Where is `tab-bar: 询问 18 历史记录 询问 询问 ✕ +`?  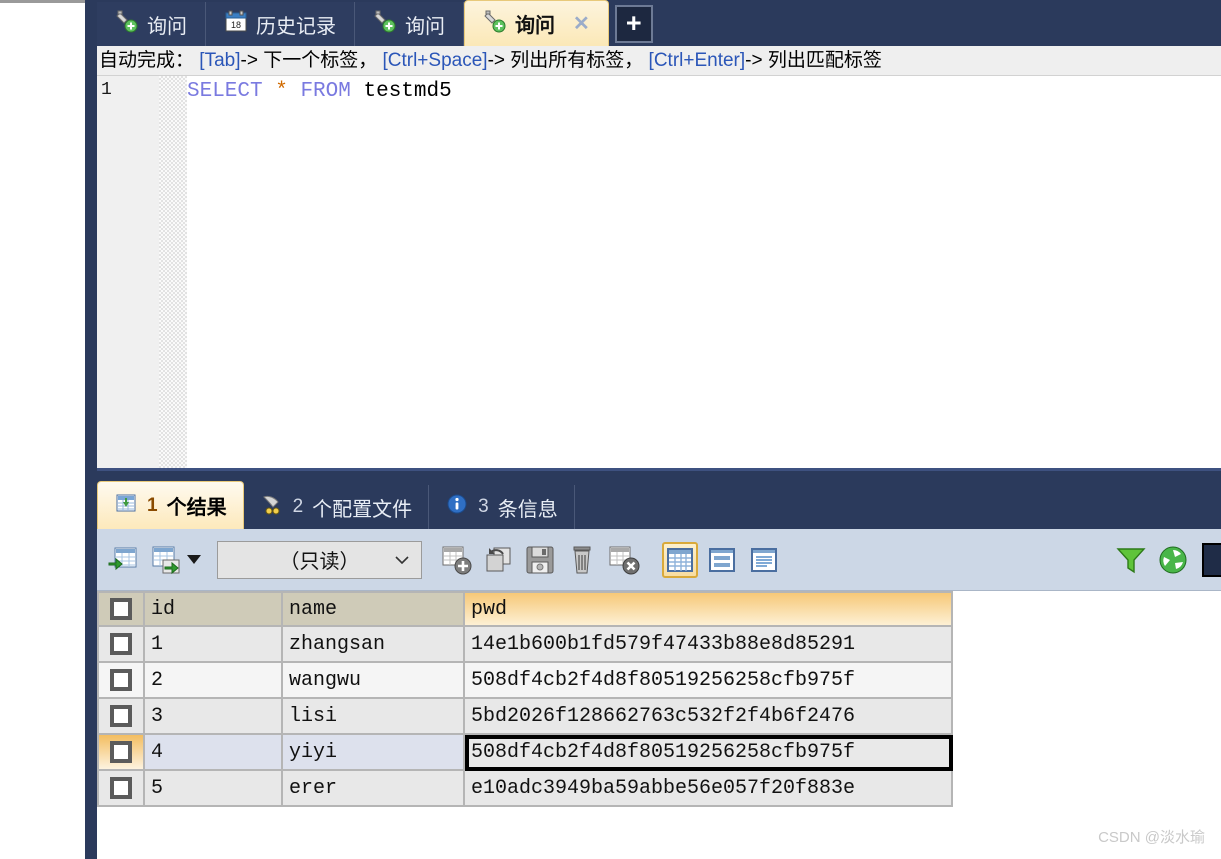 tab-bar: 询问 18 历史记录 询问 询问 ✕ + is located at coordinates (659, 23).